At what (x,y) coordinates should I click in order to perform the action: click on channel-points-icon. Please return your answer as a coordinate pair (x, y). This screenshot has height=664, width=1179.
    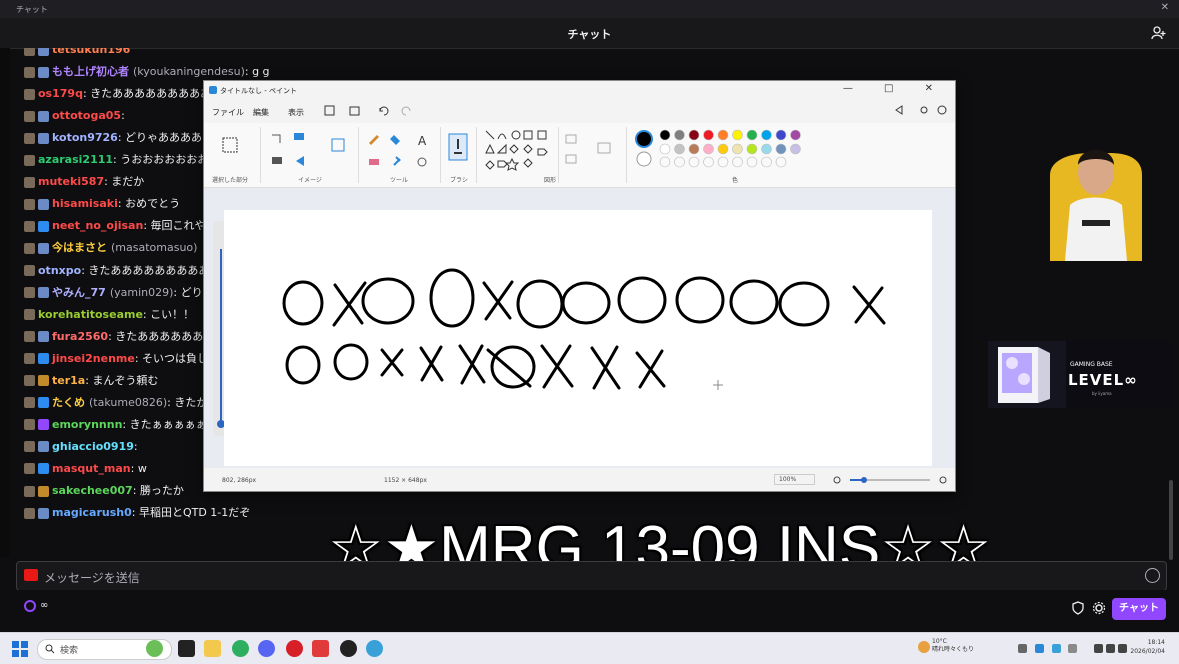
    Looking at the image, I should click on (30, 606).